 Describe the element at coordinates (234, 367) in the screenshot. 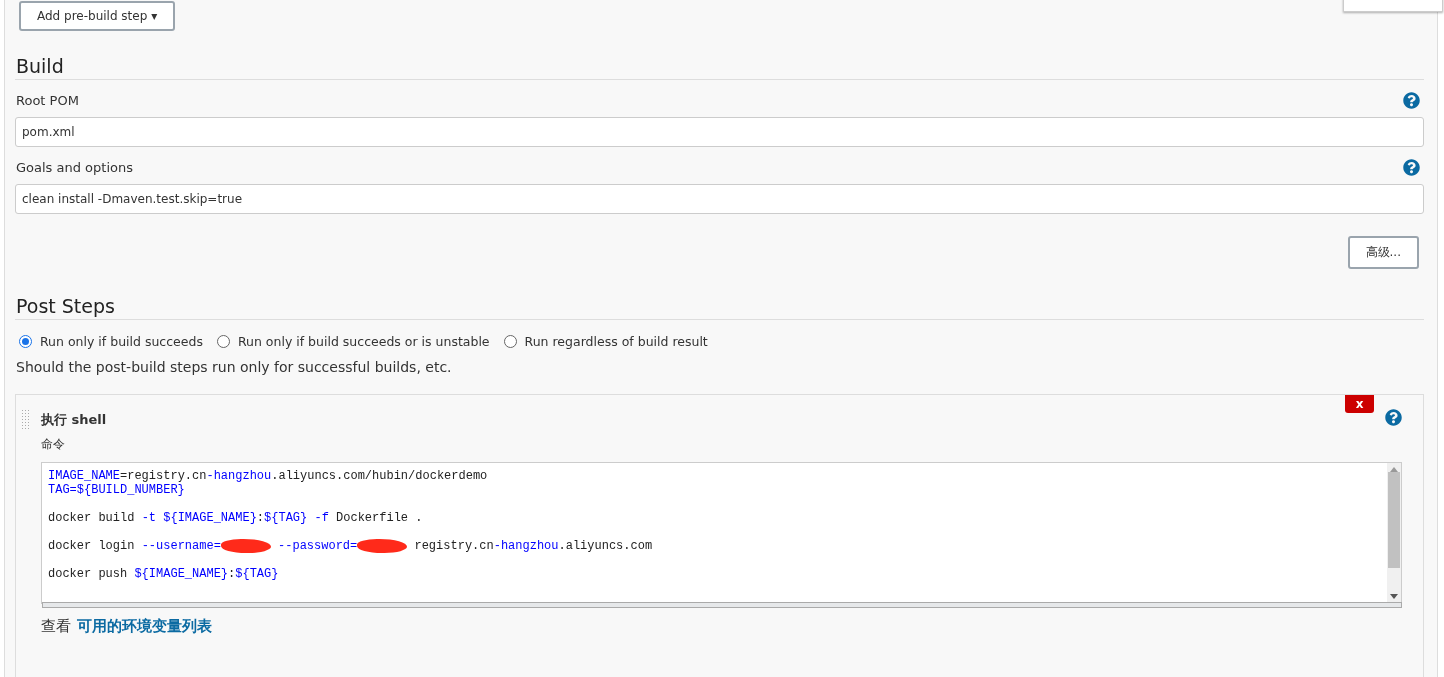

I see `description-text: Should the post-build steps run only for successful builds, etc.` at that location.